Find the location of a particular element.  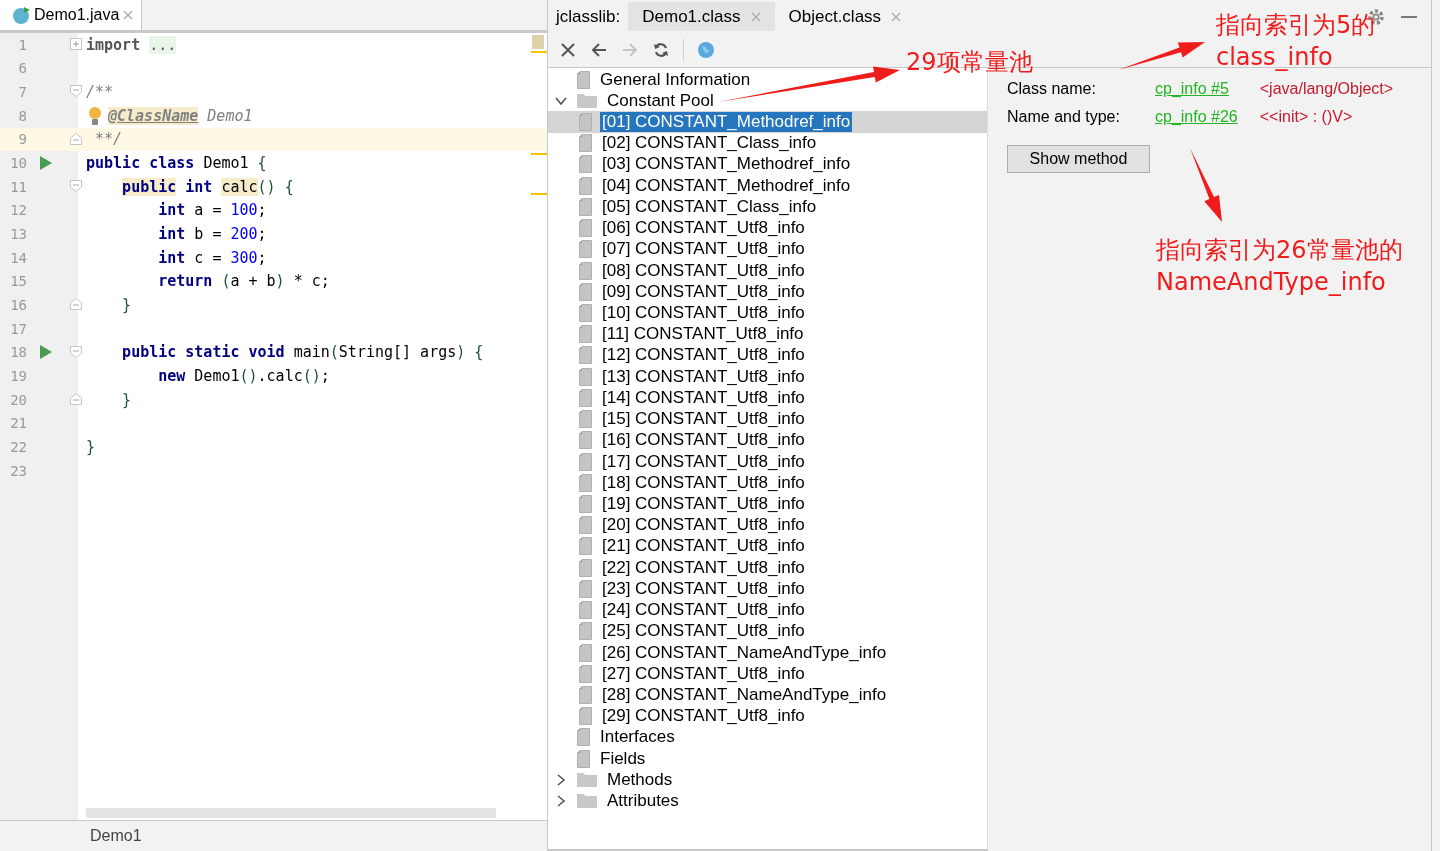

back-arrow-icon is located at coordinates (599, 50).